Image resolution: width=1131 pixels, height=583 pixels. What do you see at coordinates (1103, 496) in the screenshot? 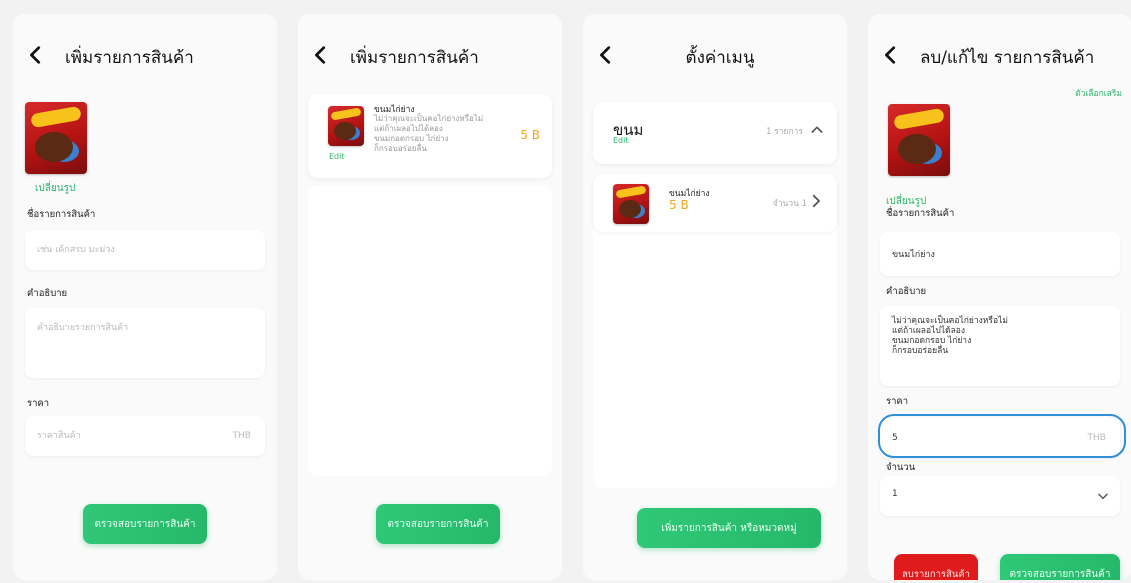
I see `chevron-down-icon` at bounding box center [1103, 496].